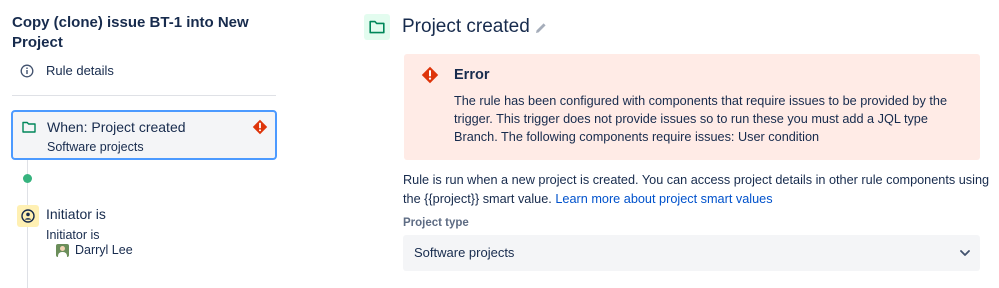 The width and height of the screenshot is (999, 288). I want to click on trigger-title: When: Project created, so click(116, 127).